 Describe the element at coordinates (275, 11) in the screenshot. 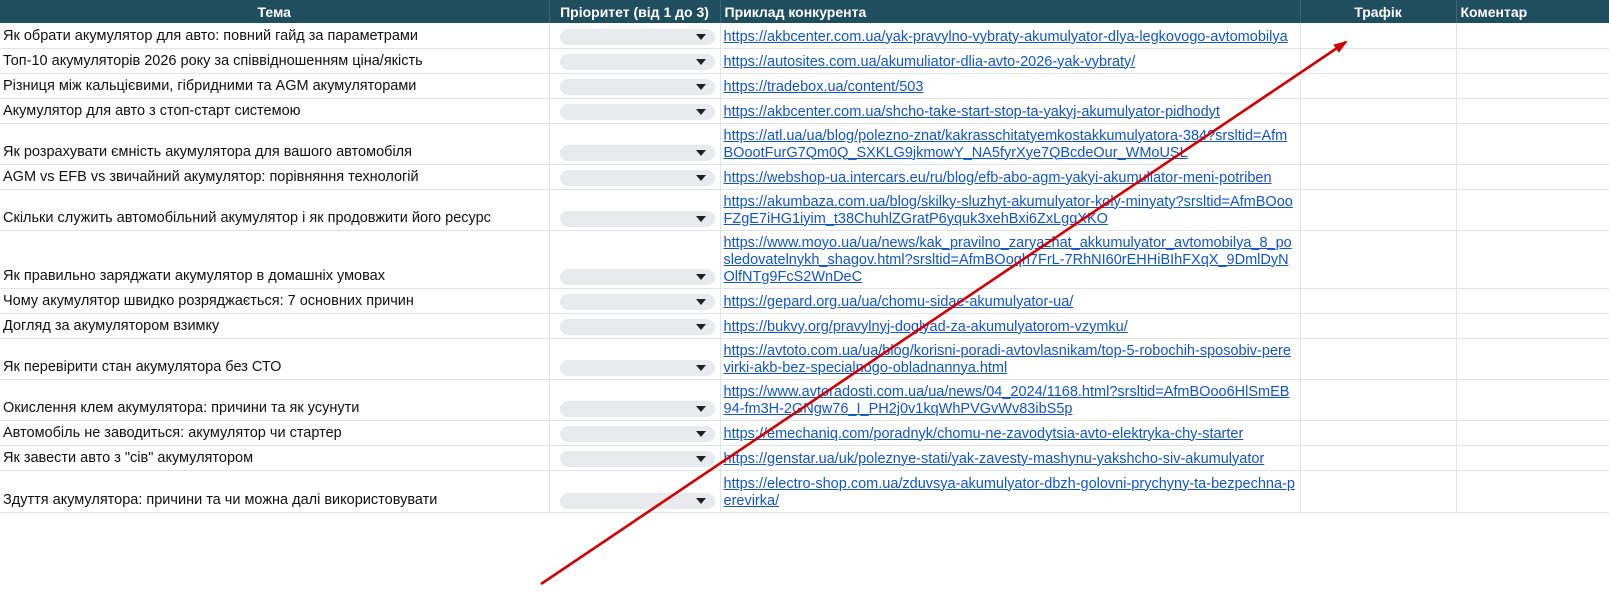

I see `header-topic: Тема` at that location.